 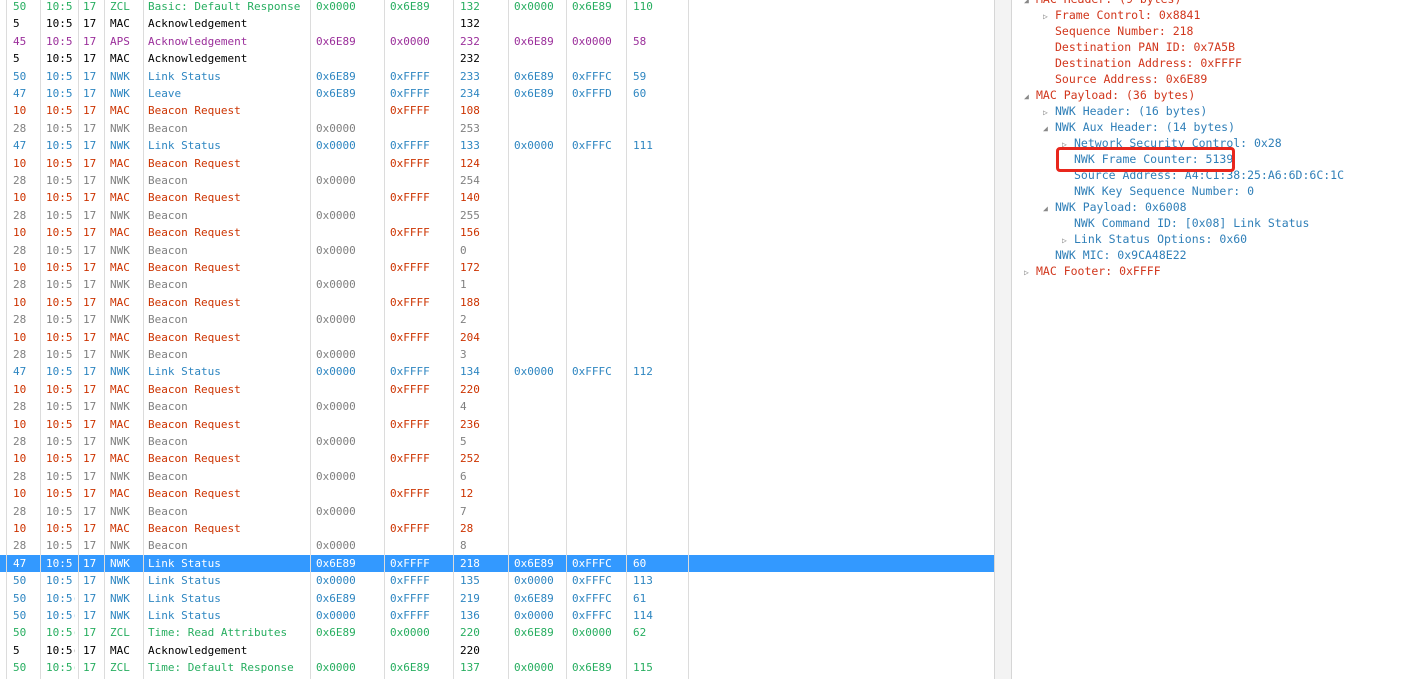 What do you see at coordinates (497, 267) in the screenshot?
I see `packet-row: 10 10:5! 17 MAC Beacon Request 0xFFFF 172` at bounding box center [497, 267].